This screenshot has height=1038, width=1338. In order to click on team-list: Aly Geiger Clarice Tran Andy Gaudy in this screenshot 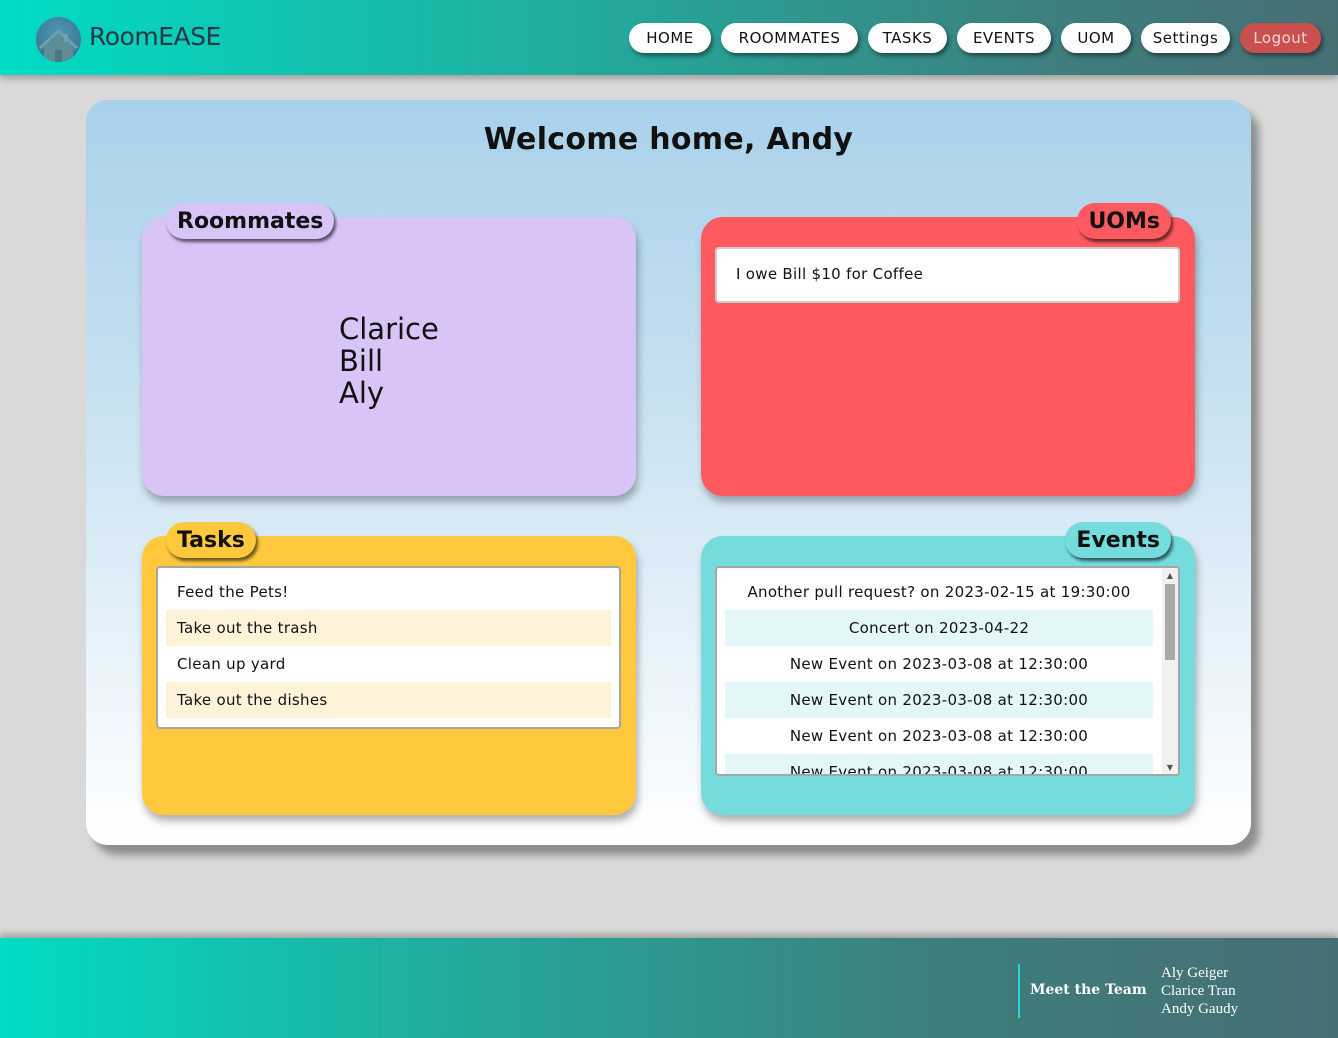, I will do `click(1199, 991)`.